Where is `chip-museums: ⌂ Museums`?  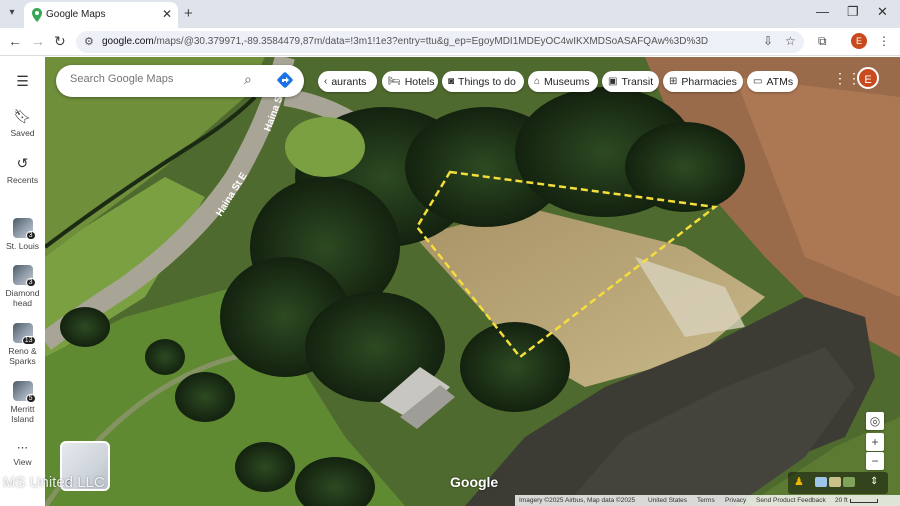
chip-museums: ⌂ Museums is located at coordinates (563, 81).